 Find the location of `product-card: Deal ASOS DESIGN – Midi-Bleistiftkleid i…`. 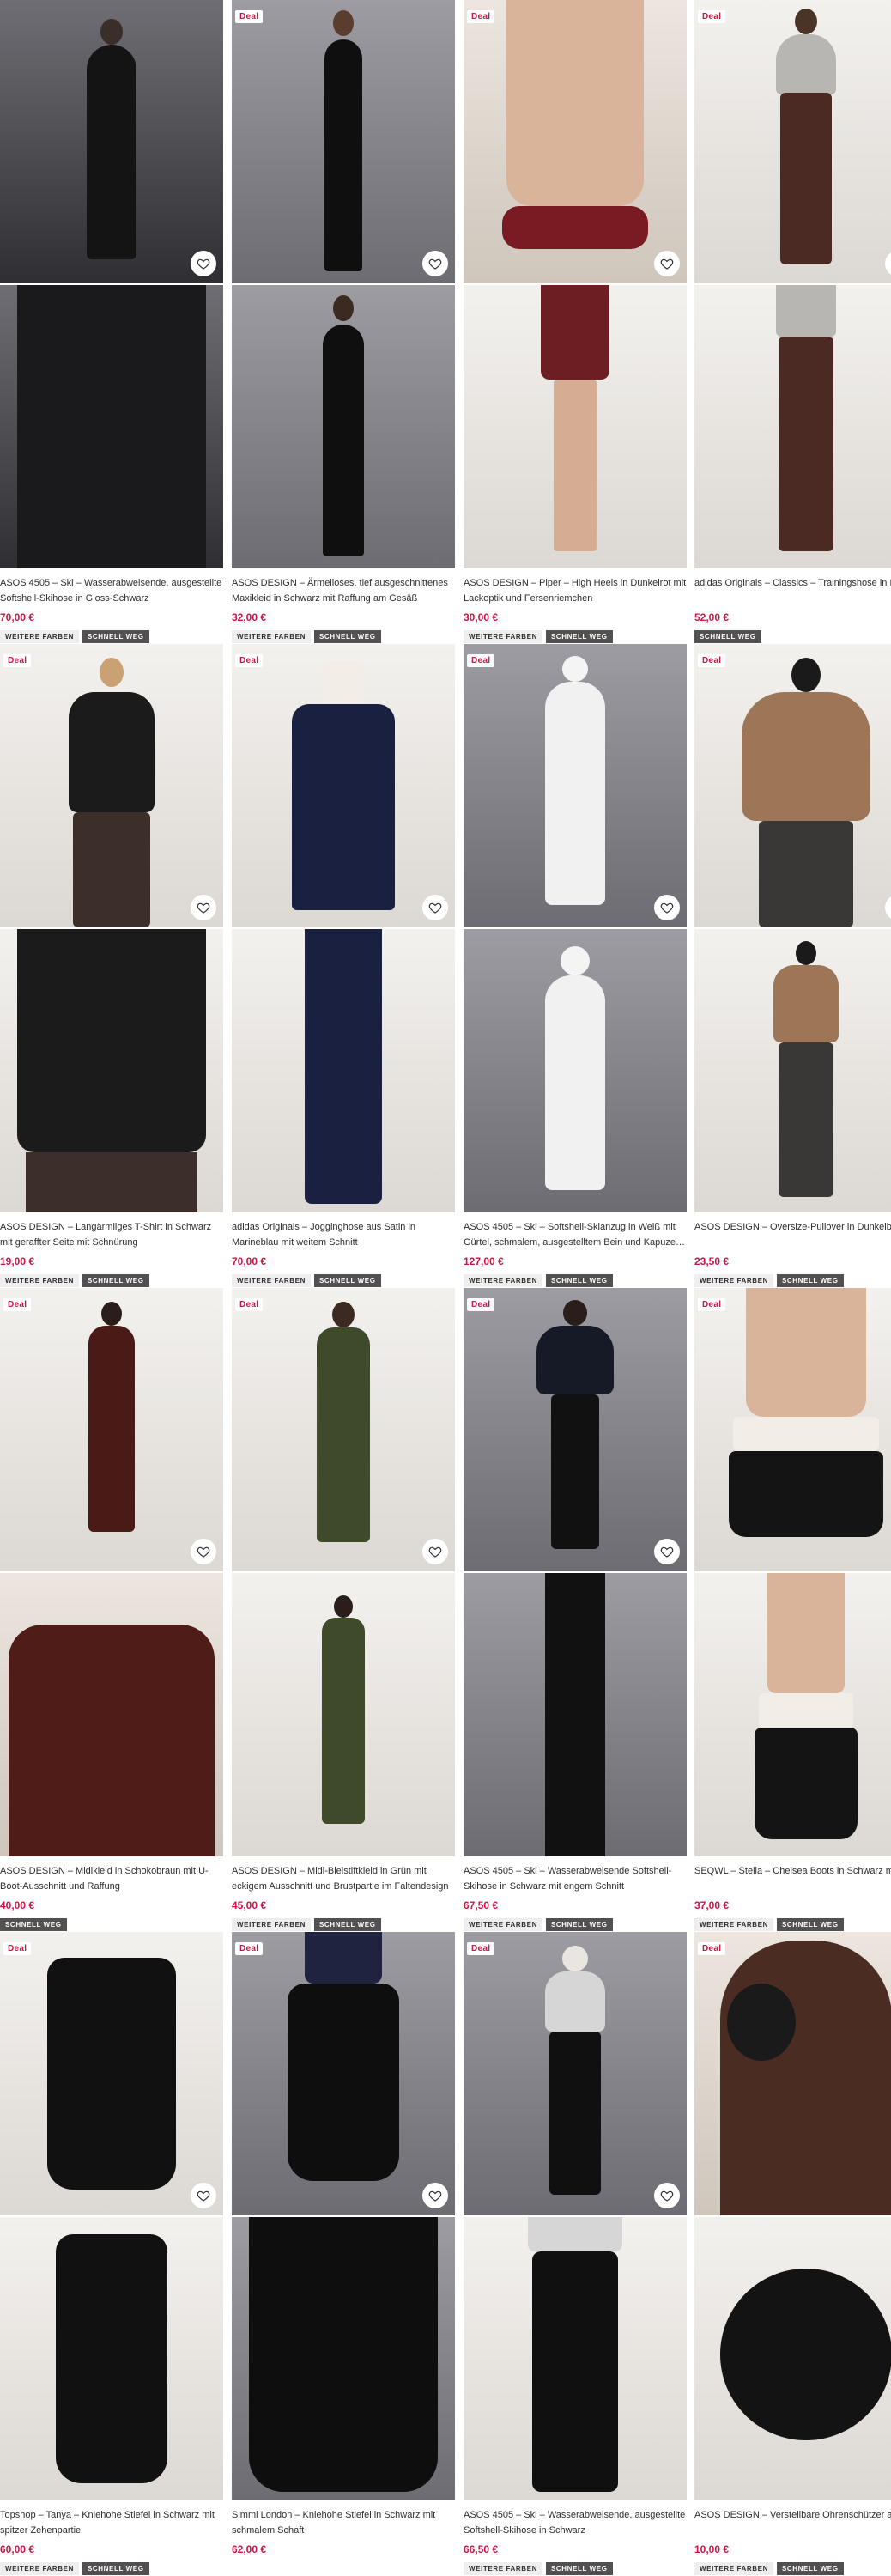

product-card: Deal ASOS DESIGN – Midi-Bleistiftkleid i… is located at coordinates (344, 1609).